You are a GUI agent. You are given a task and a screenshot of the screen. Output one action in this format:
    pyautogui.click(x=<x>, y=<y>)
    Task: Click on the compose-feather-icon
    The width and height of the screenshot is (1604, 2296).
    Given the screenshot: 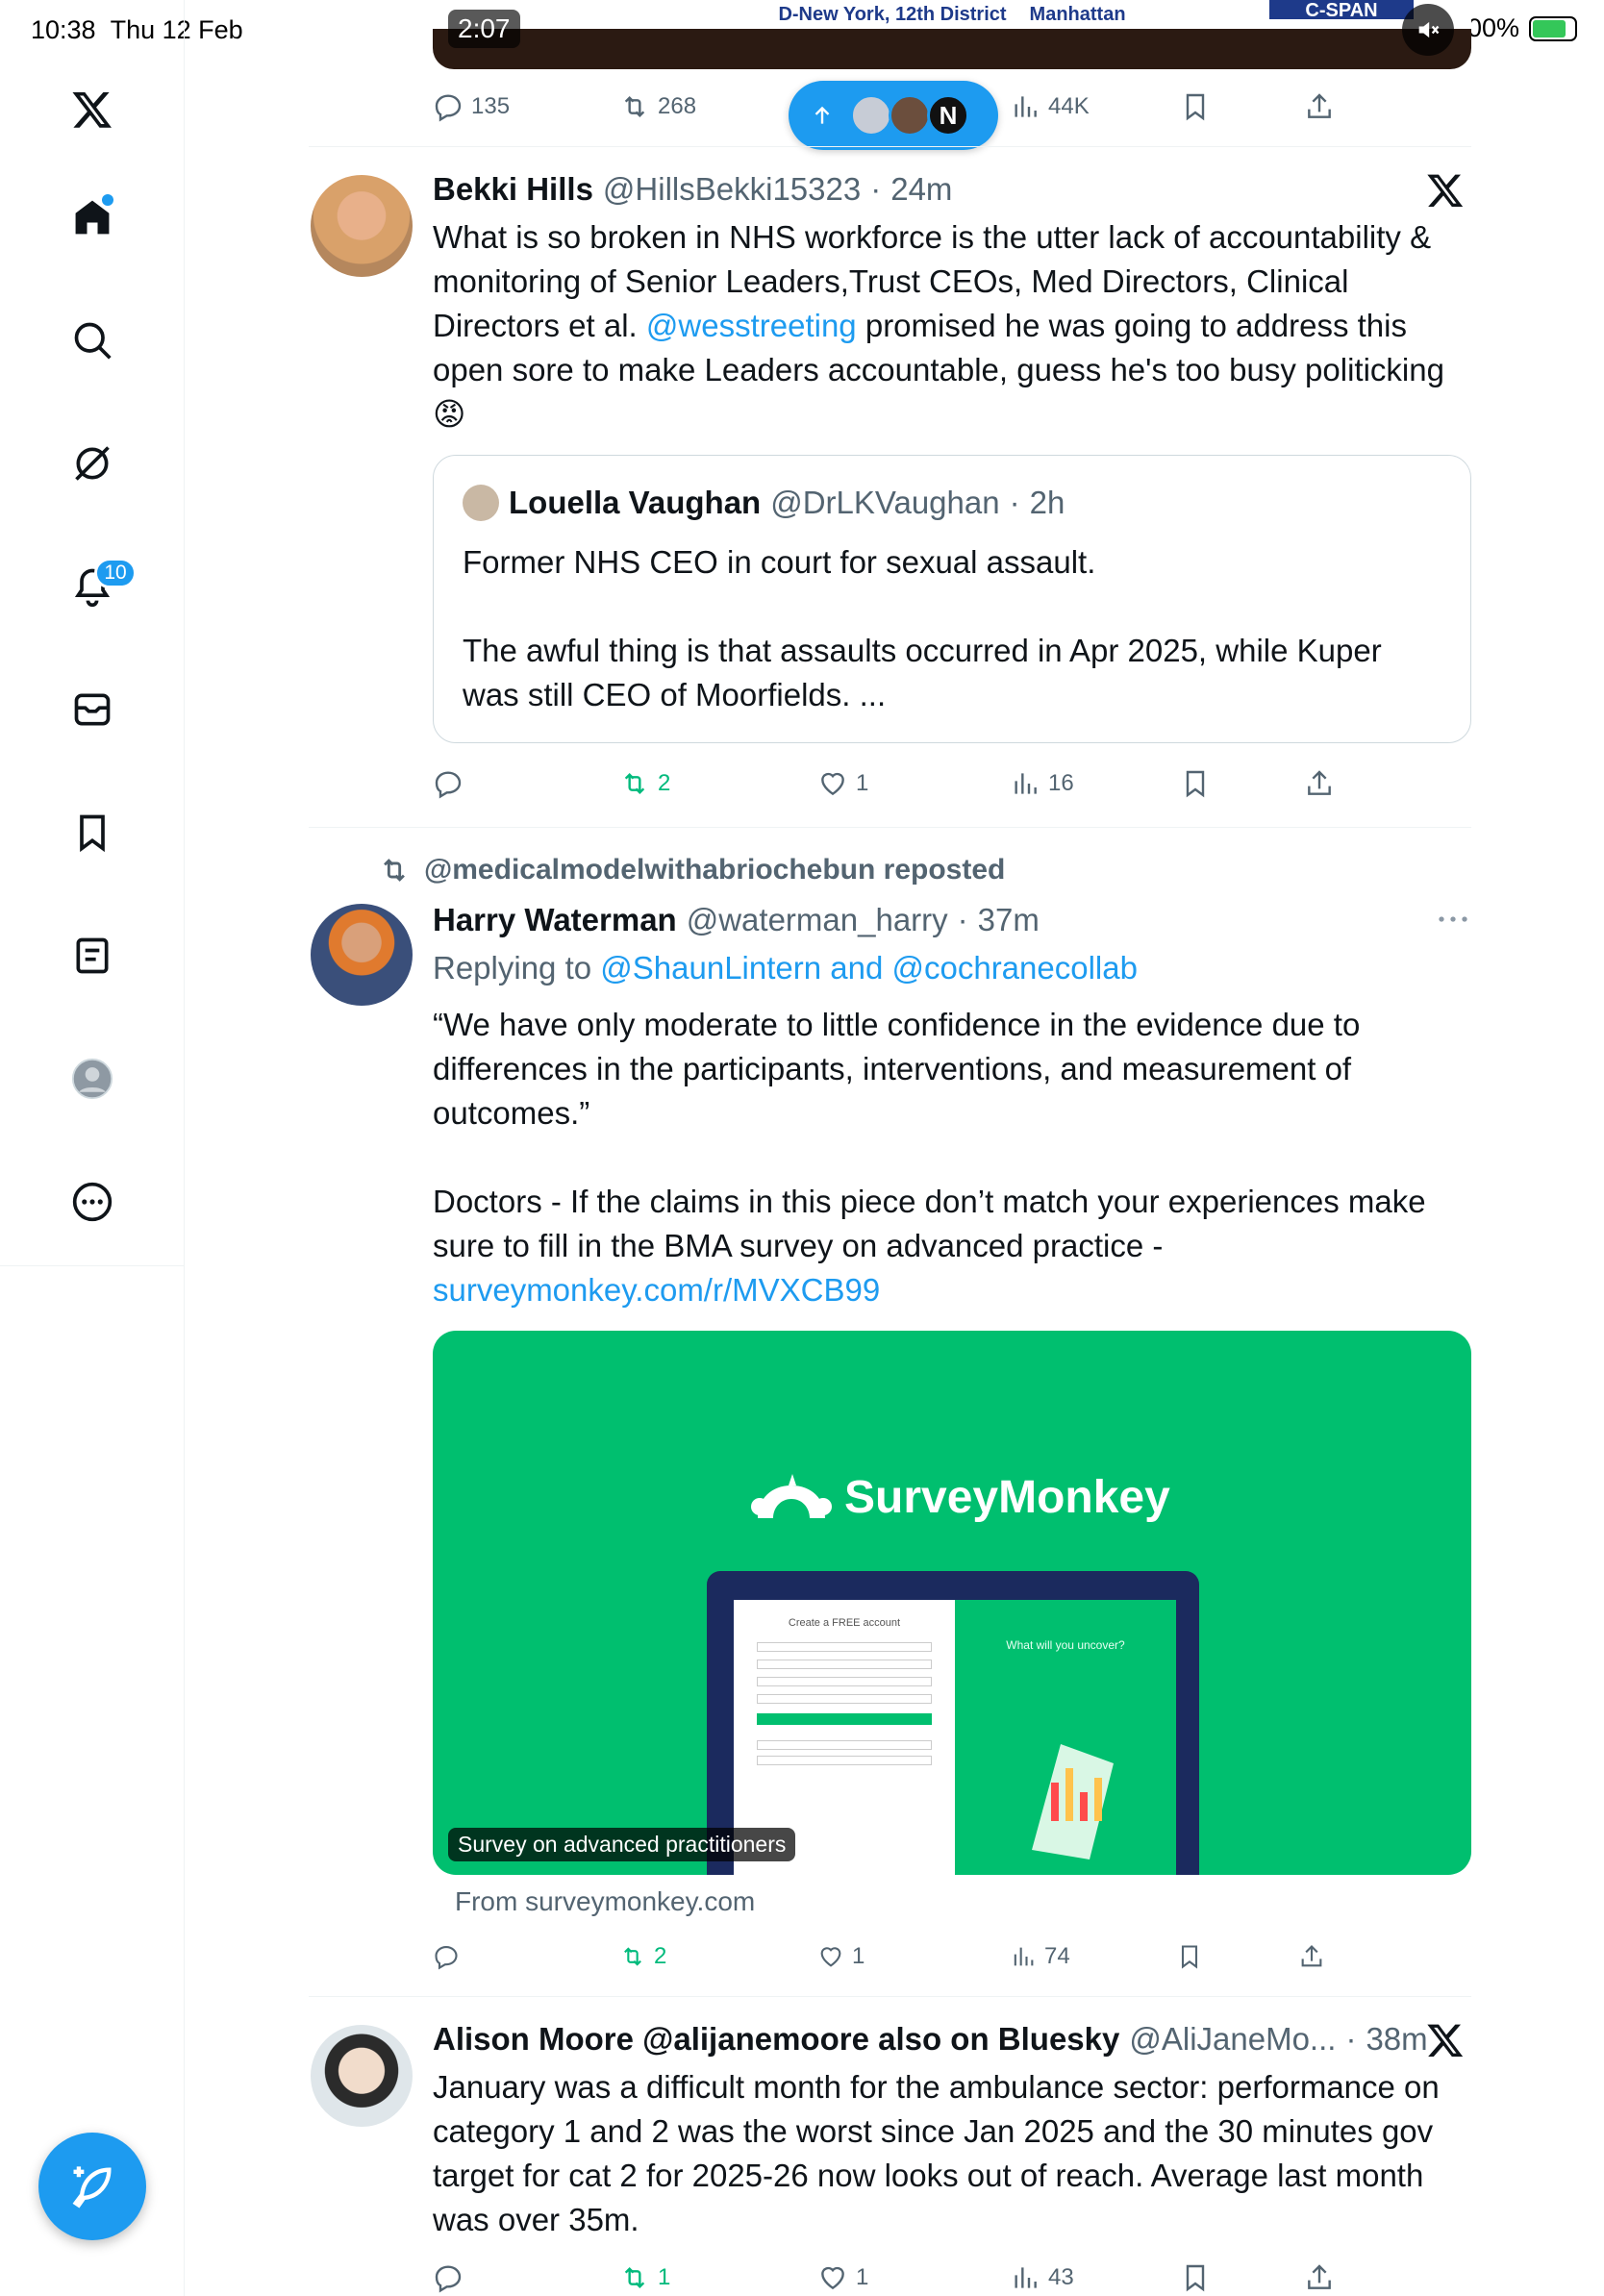 What is the action you would take?
    pyautogui.click(x=92, y=2187)
    